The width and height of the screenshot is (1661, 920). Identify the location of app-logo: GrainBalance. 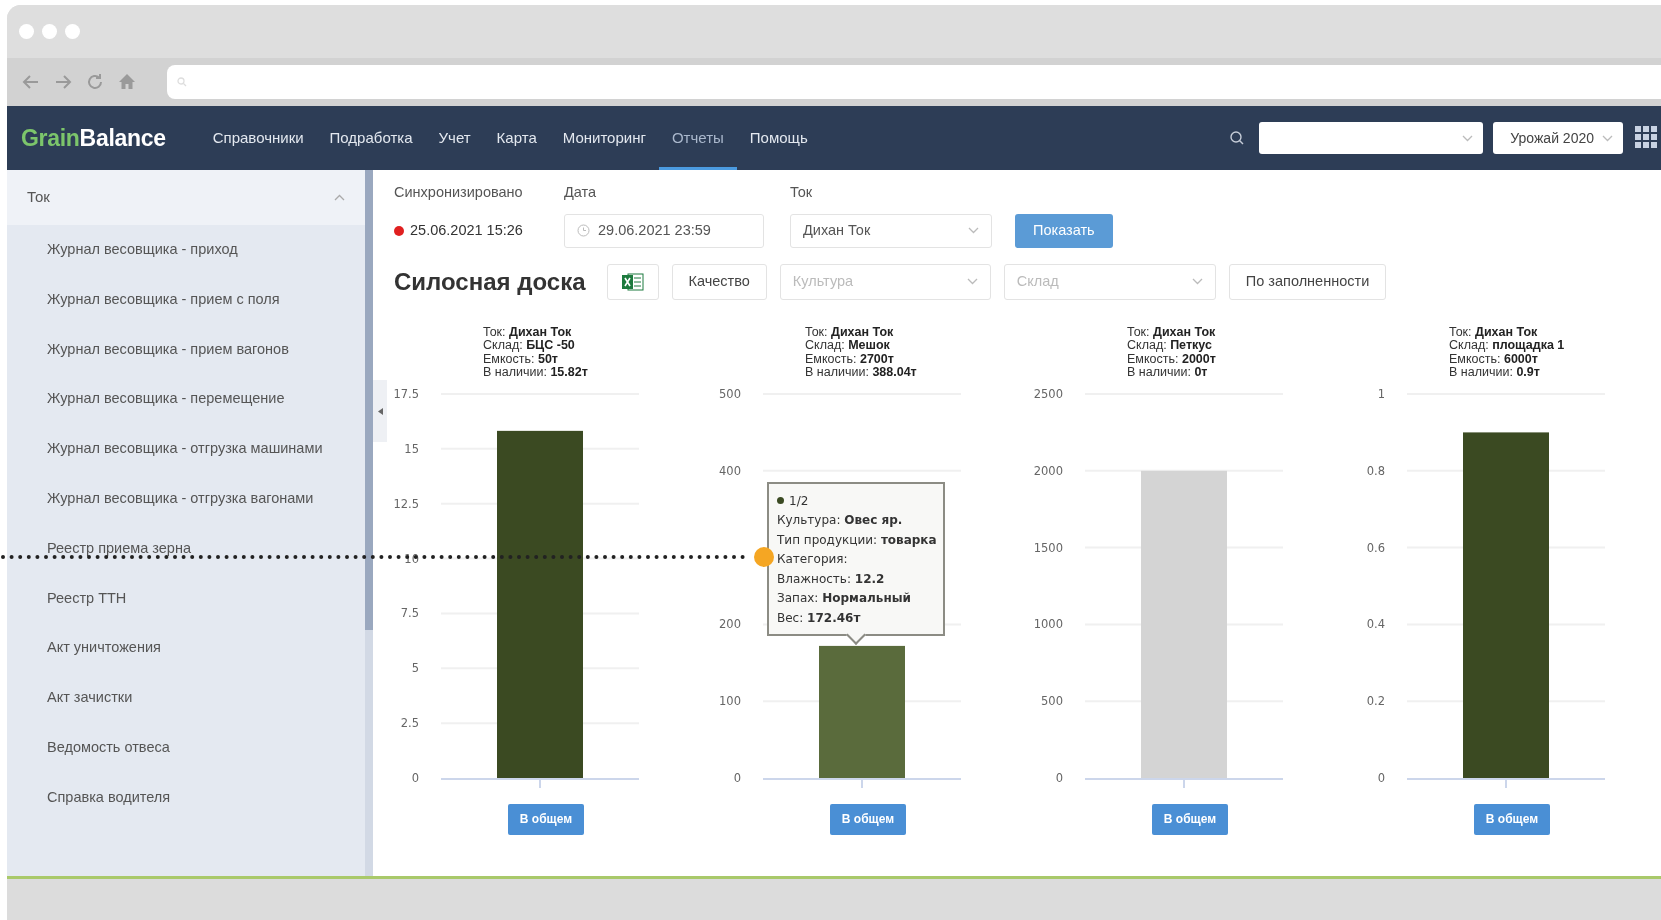
(93, 138).